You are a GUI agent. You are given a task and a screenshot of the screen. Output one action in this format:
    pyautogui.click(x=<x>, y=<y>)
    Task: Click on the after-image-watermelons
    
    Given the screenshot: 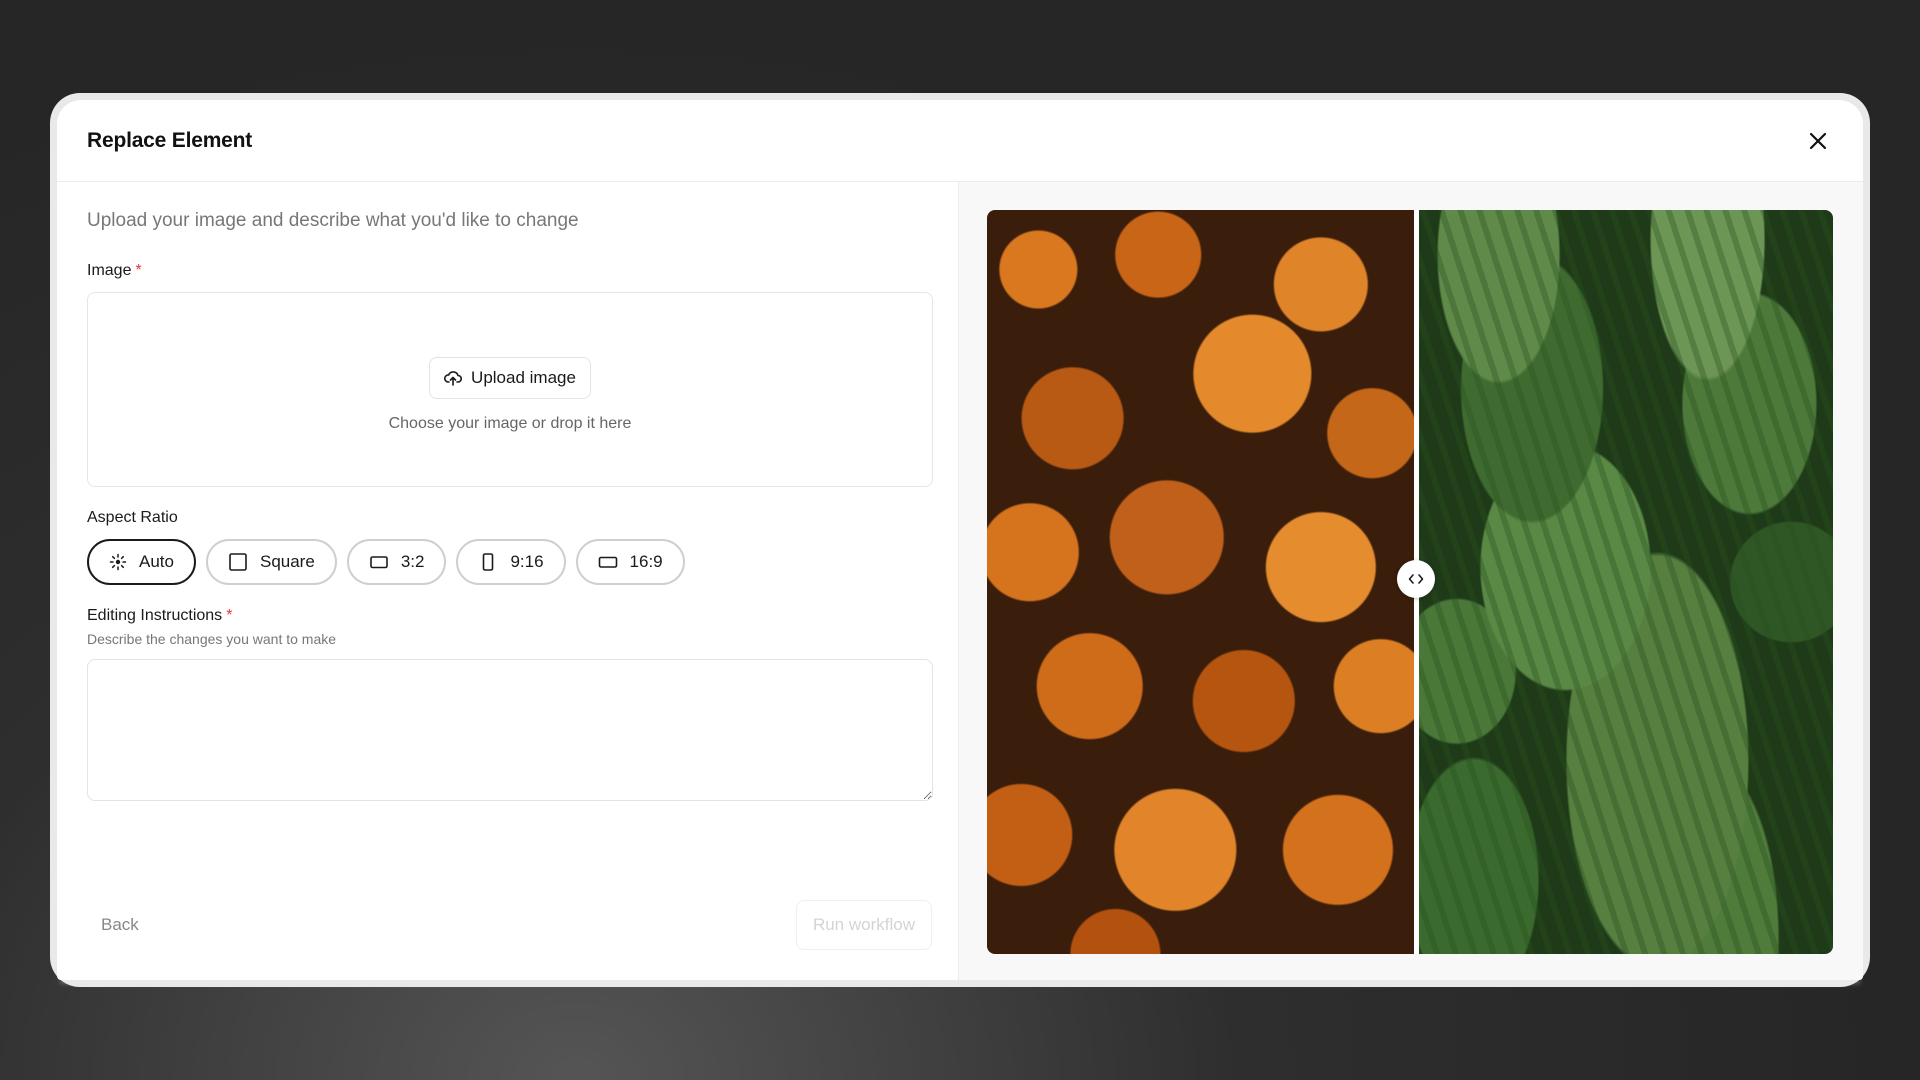 What is the action you would take?
    pyautogui.click(x=1624, y=582)
    